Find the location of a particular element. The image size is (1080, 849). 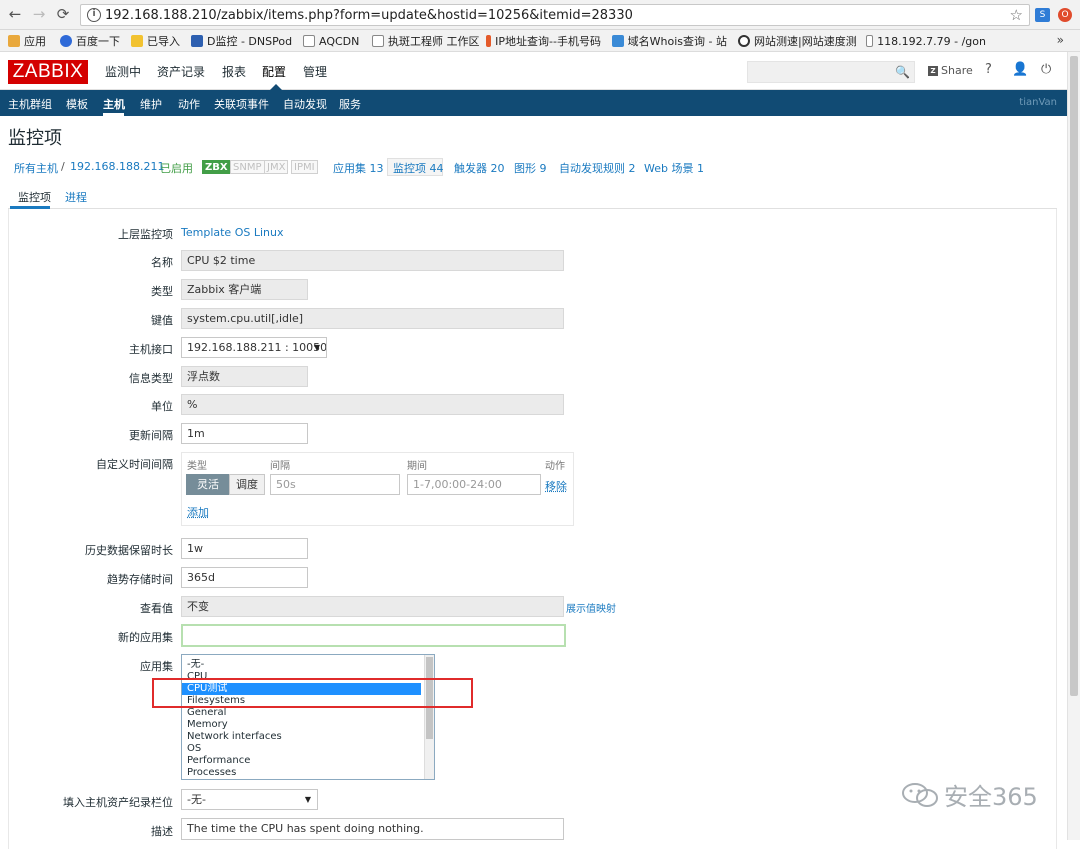

ip-icon is located at coordinates (489, 41).